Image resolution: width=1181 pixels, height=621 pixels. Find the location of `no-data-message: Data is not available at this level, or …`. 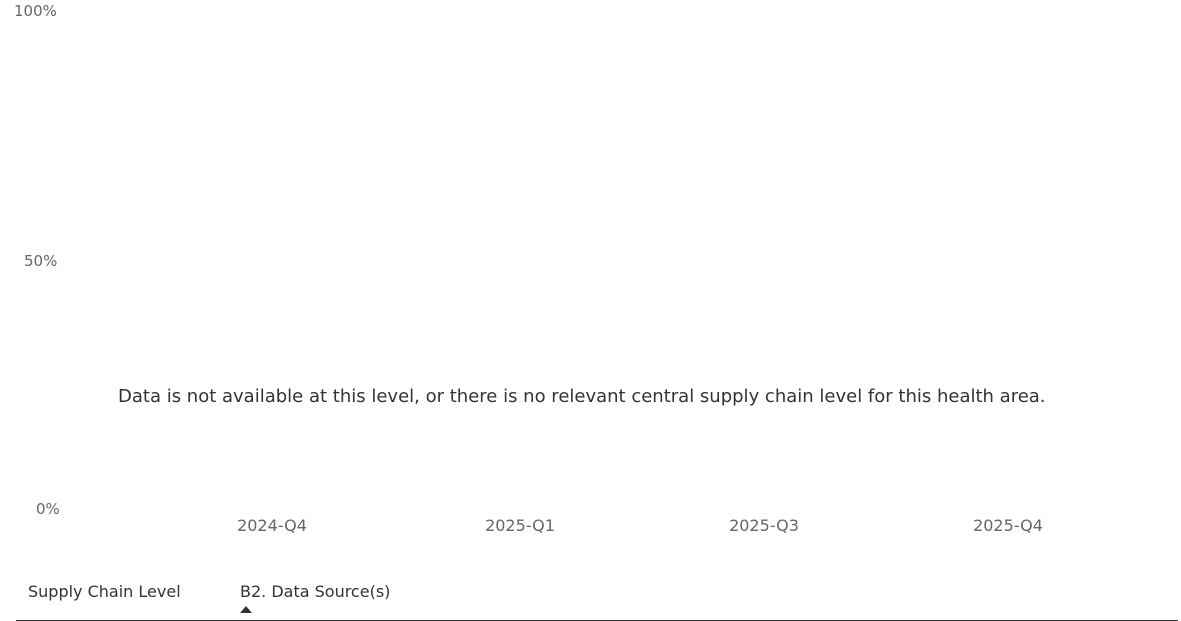

no-data-message: Data is not available at this level, or … is located at coordinates (582, 396).